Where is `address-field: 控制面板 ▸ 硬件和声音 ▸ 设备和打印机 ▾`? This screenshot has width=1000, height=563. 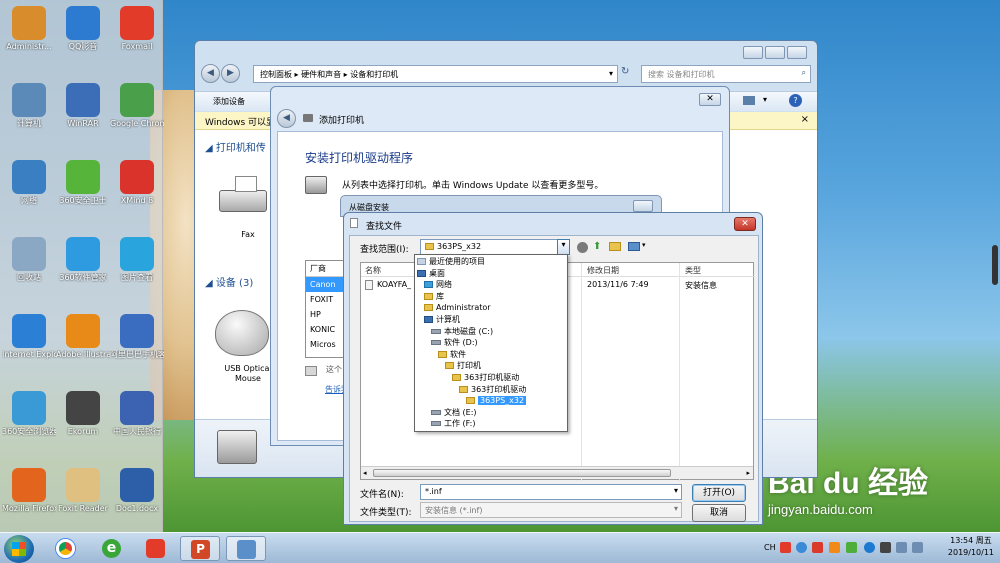
address-field: 控制面板 ▸ 硬件和声音 ▸ 设备和打印机 ▾ is located at coordinates (435, 74).